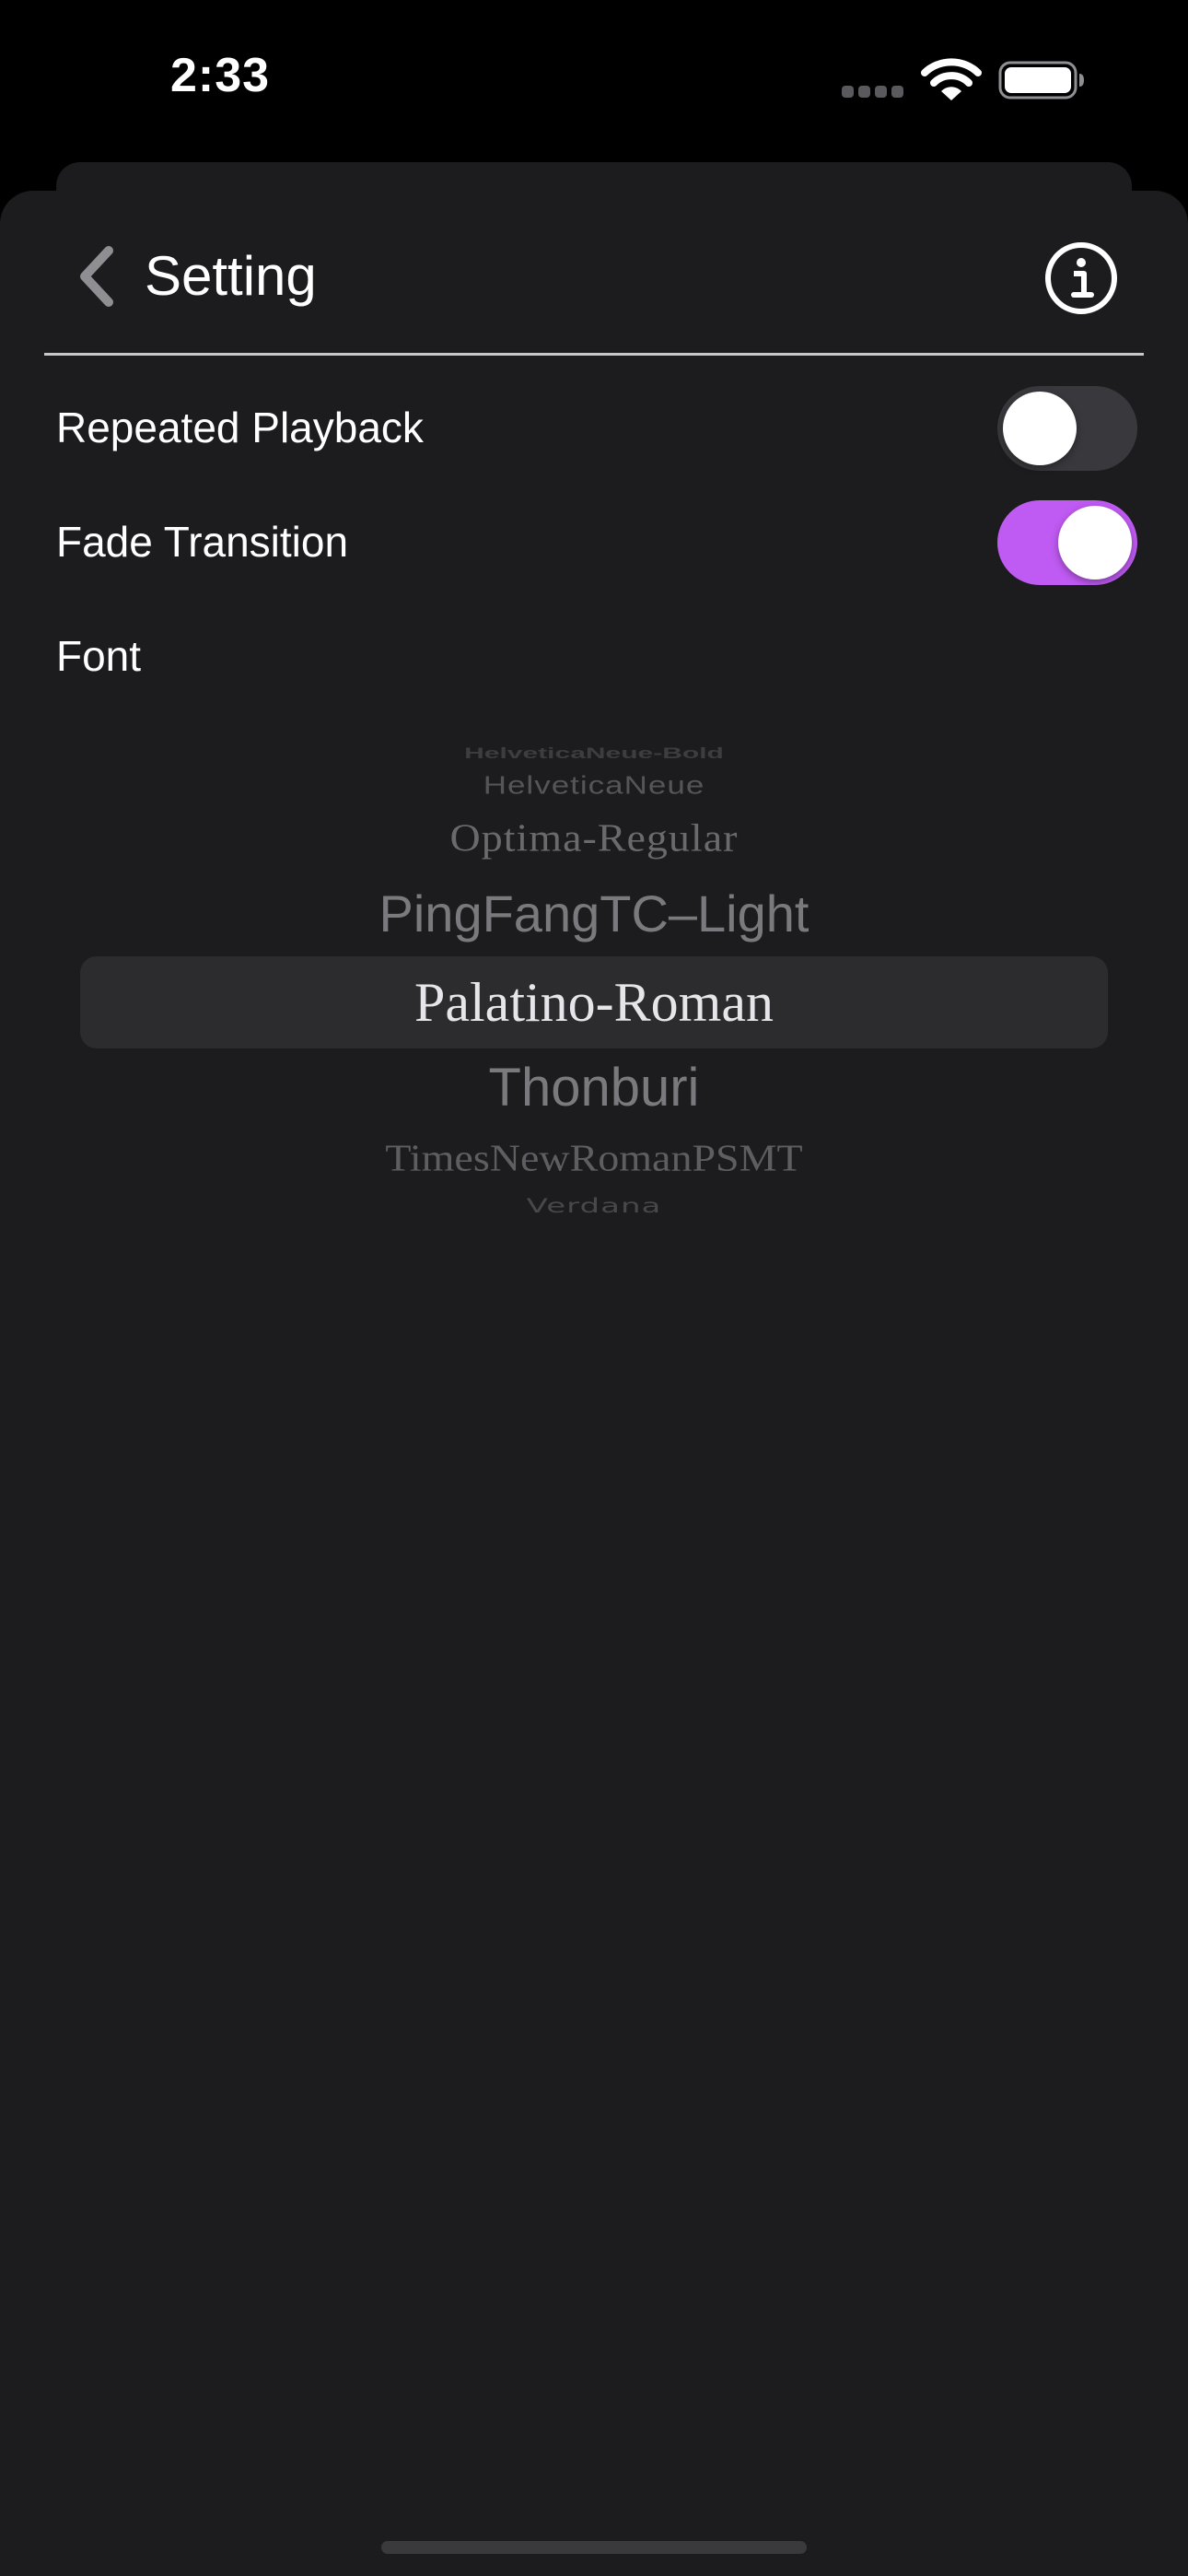 This screenshot has height=2576, width=1188. Describe the element at coordinates (220, 75) in the screenshot. I see `status-time: 2:33` at that location.